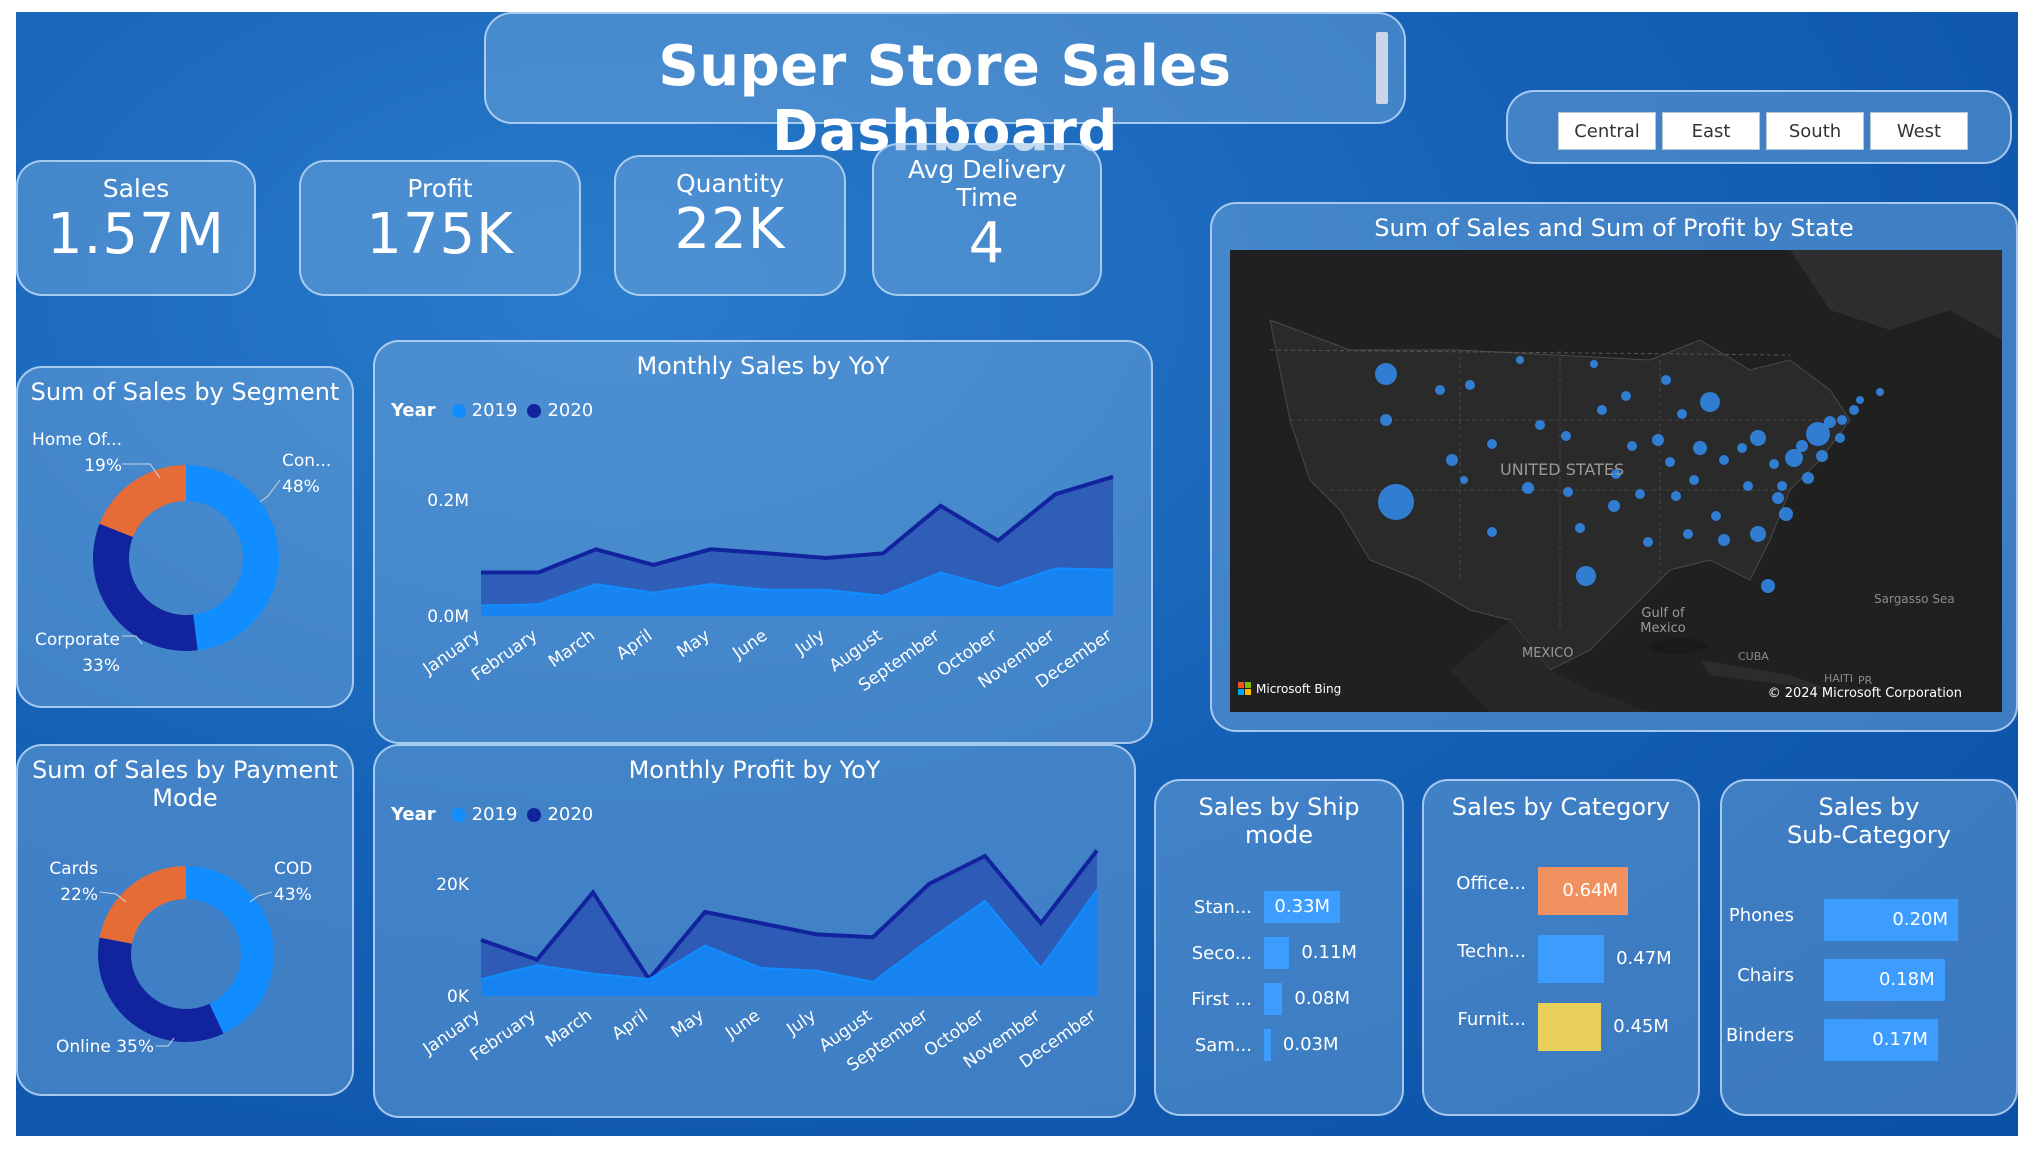 This screenshot has width=2033, height=1151. I want to click on donut-label: 48%, so click(301, 487).